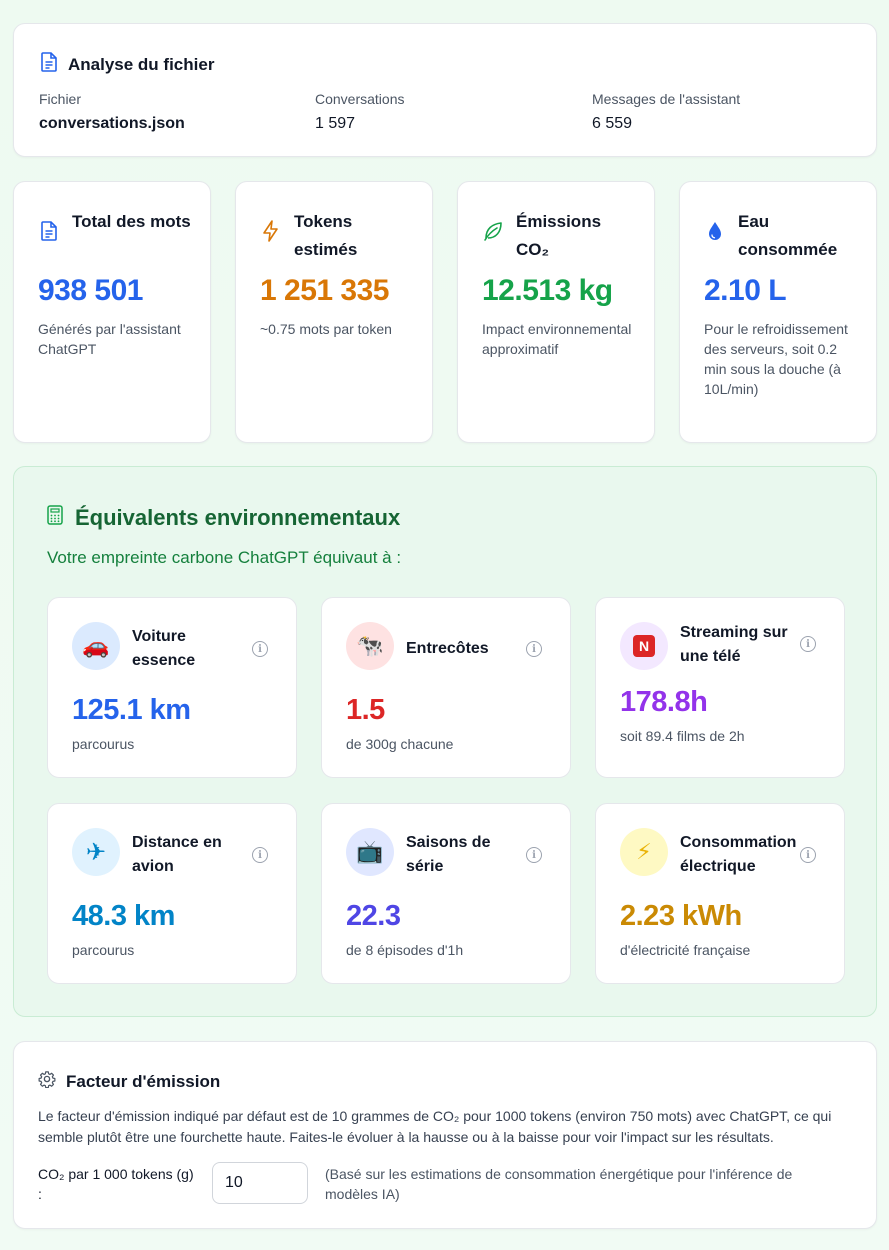  Describe the element at coordinates (112, 123) in the screenshot. I see `file-value: conversations.json` at that location.